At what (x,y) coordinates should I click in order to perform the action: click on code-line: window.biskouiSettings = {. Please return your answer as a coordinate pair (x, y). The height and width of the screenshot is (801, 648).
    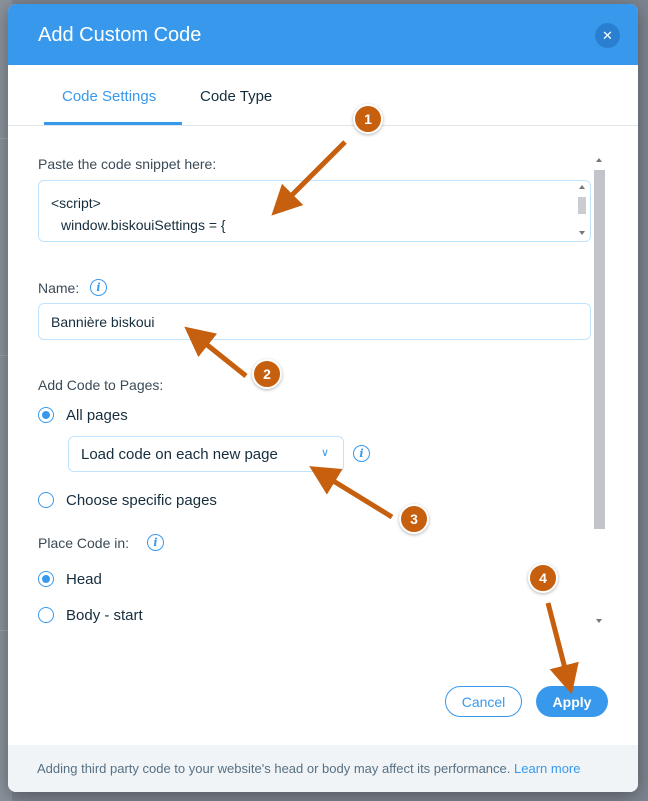
    Looking at the image, I should click on (143, 225).